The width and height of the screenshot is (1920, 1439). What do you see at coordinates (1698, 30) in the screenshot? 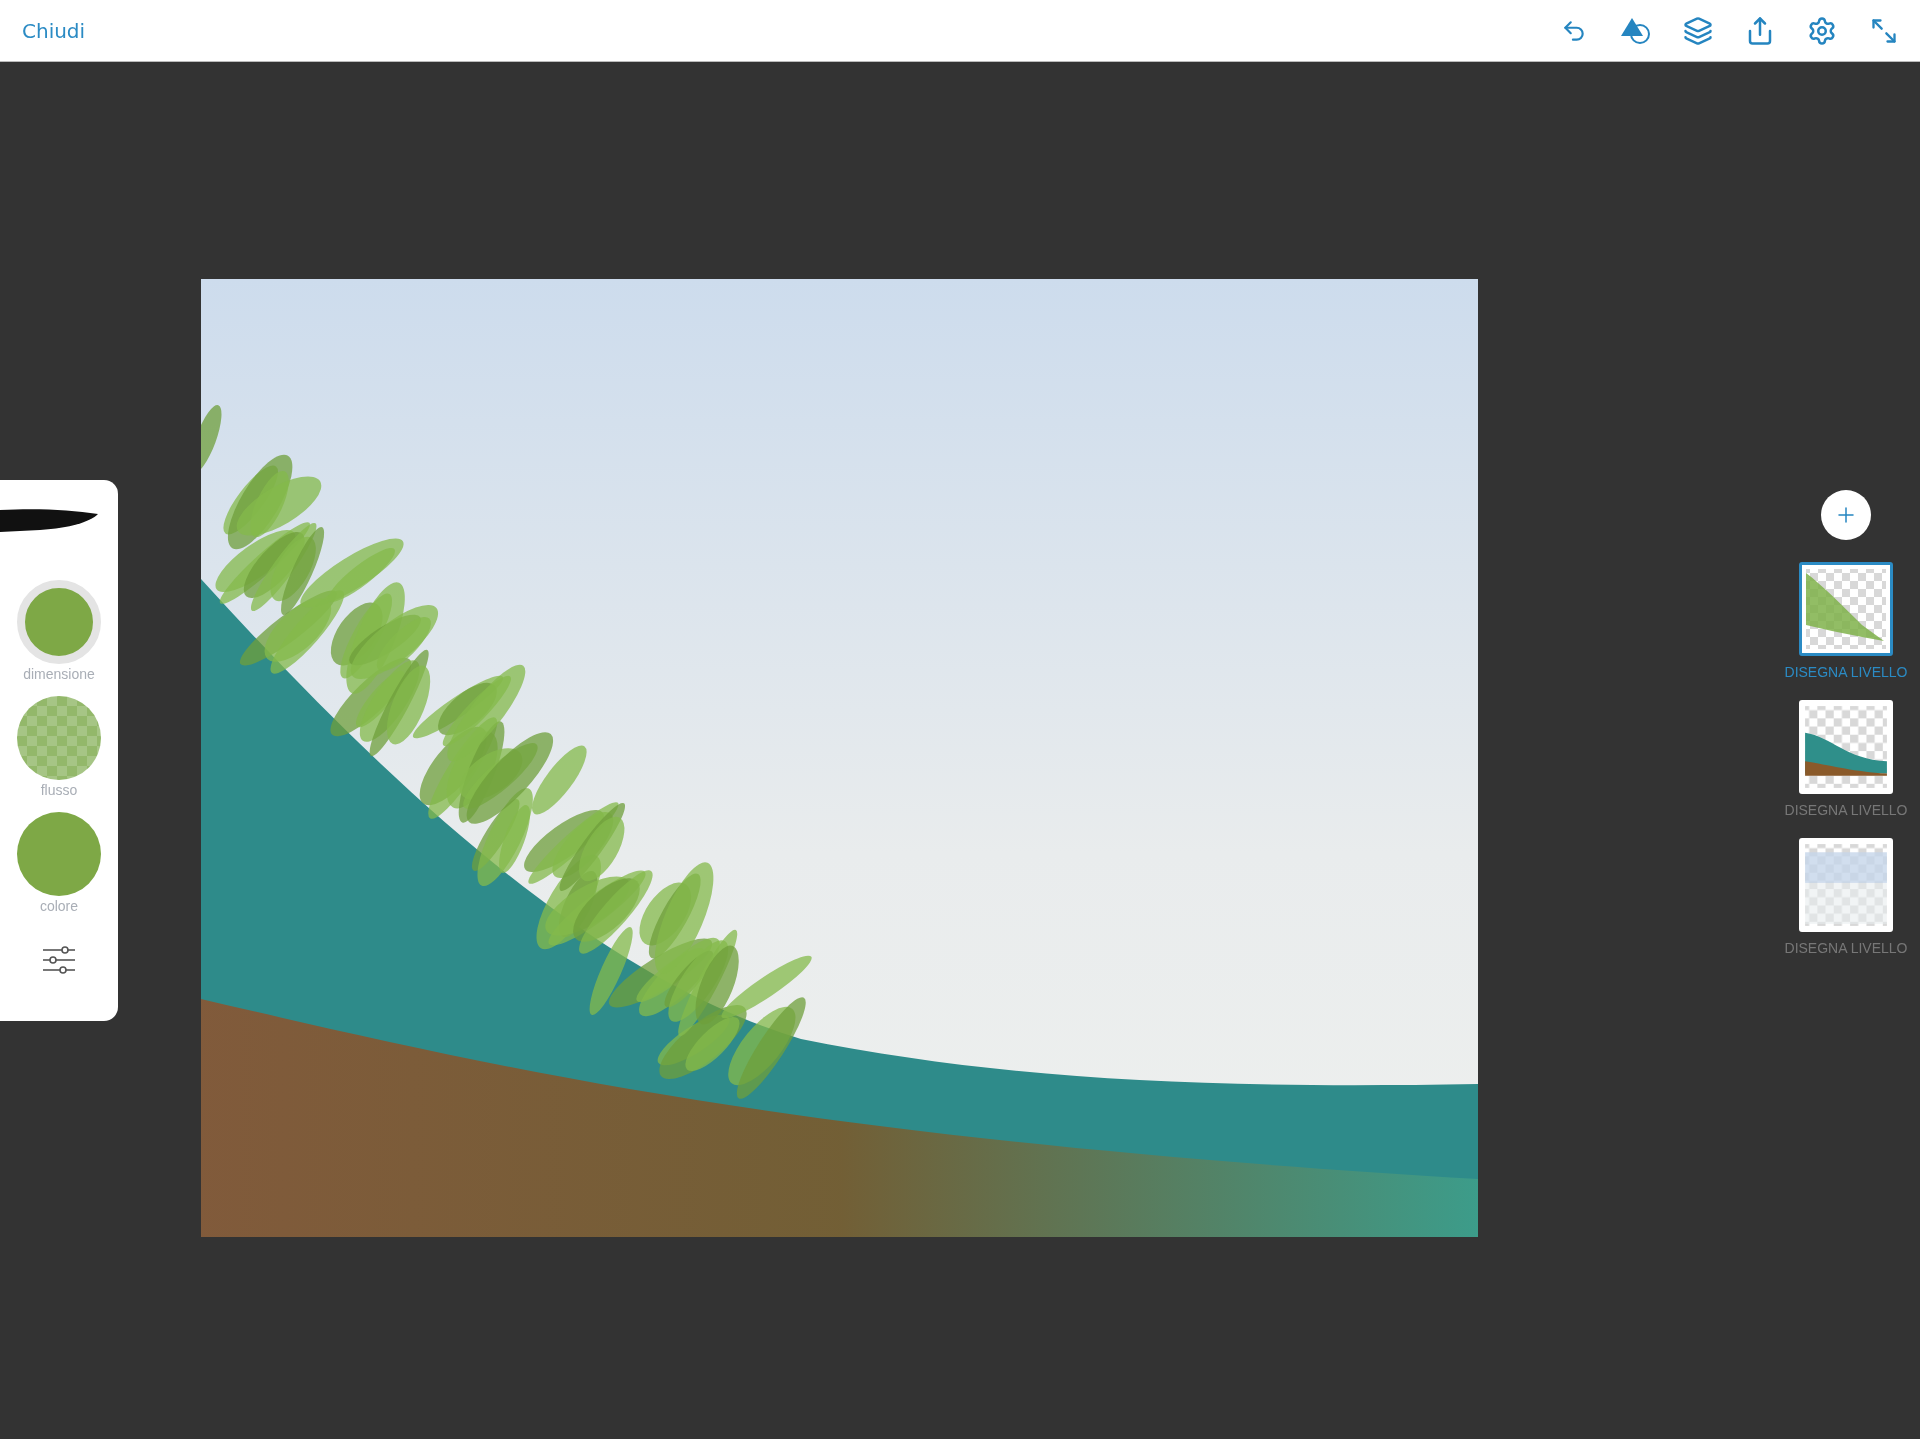
I see `layers-icon` at bounding box center [1698, 30].